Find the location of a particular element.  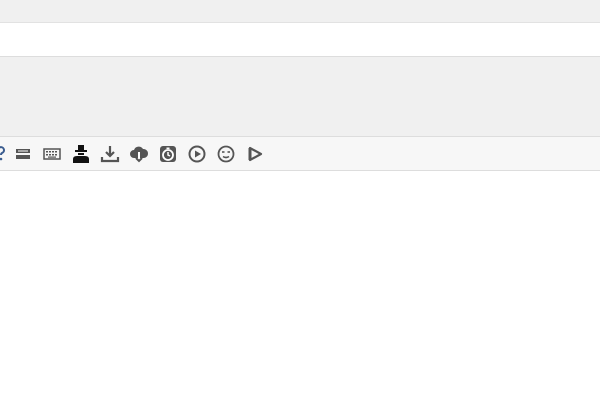

play-outline-icon is located at coordinates (255, 154).